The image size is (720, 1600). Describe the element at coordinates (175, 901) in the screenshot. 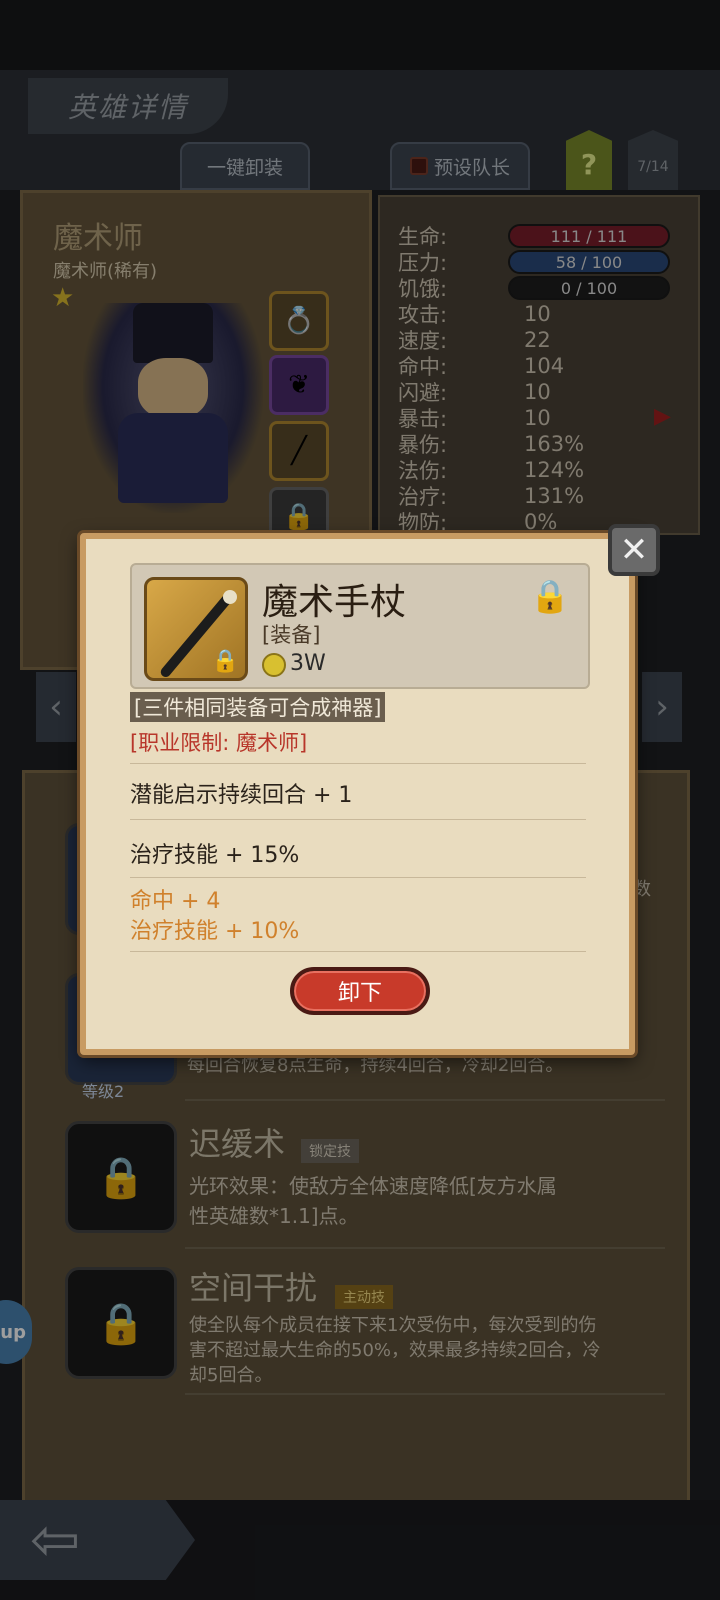

I see `bonus-property: 命中 + 4` at that location.